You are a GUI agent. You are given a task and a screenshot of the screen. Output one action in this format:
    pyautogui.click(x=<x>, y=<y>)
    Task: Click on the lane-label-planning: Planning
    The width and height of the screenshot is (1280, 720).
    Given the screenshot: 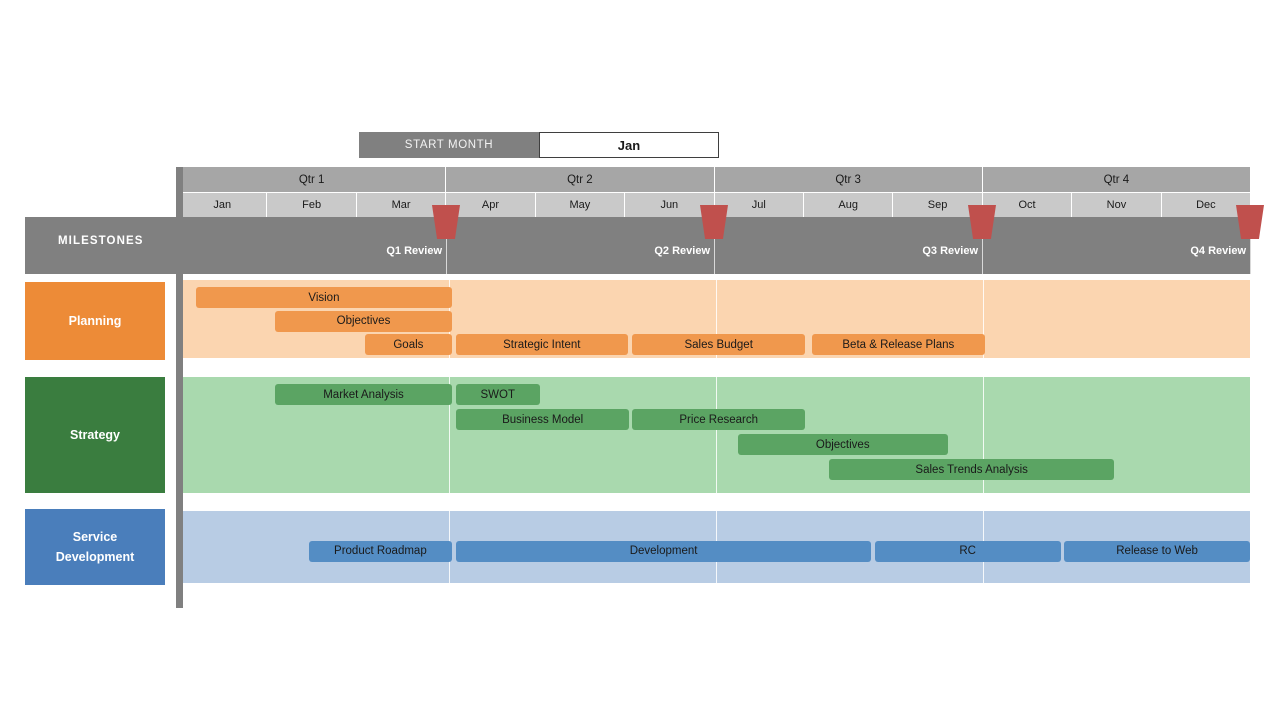 What is the action you would take?
    pyautogui.click(x=95, y=321)
    